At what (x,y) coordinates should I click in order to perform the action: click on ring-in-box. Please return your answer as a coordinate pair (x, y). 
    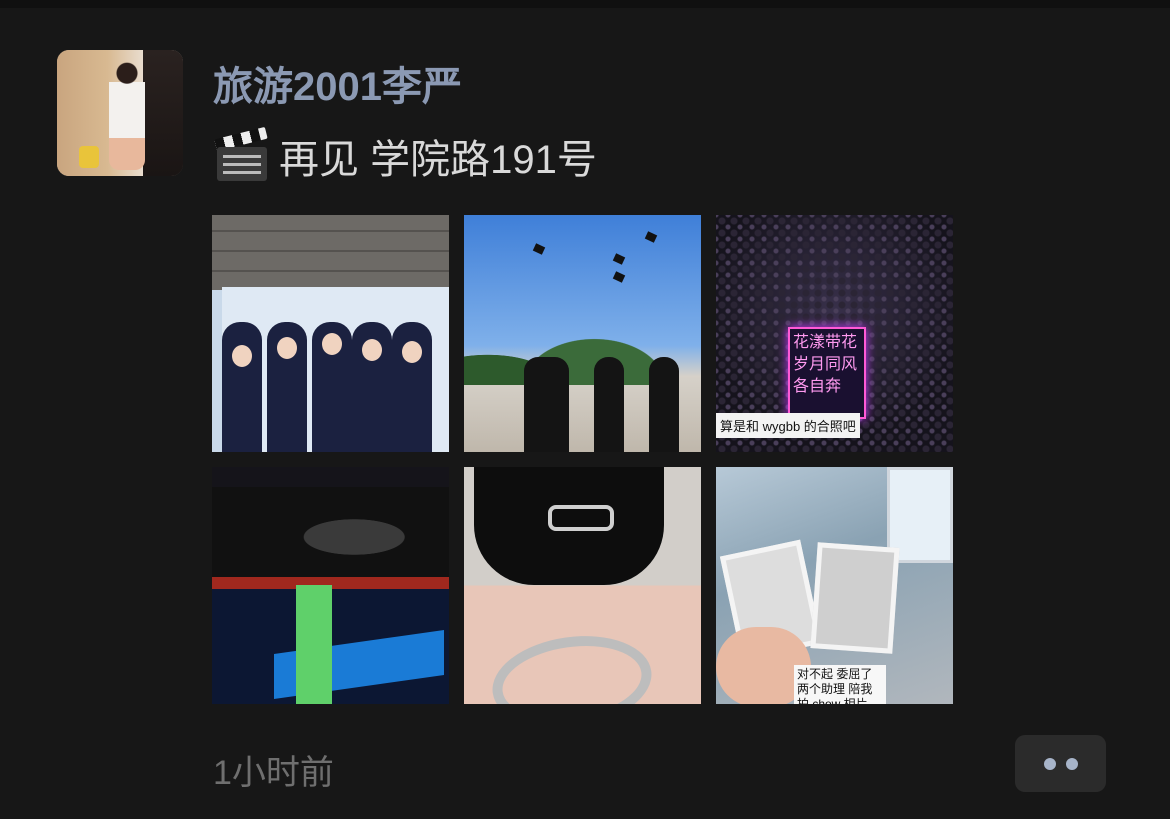
    Looking at the image, I should click on (581, 518).